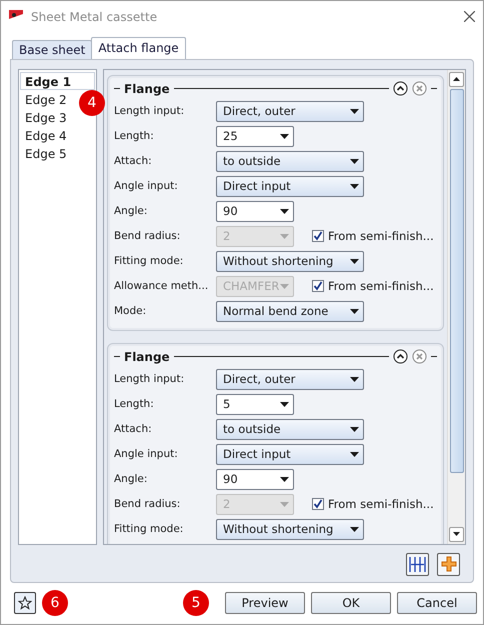 Image resolution: width=484 pixels, height=625 pixels. Describe the element at coordinates (46, 135) in the screenshot. I see `edge-item: Edge 4` at that location.